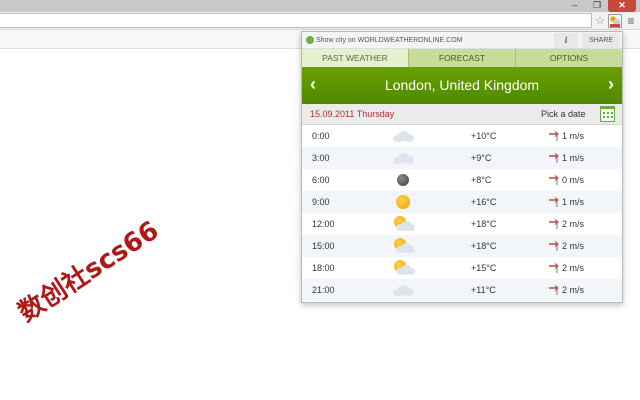 Image resolution: width=640 pixels, height=400 pixels. What do you see at coordinates (600, 21) in the screenshot?
I see `bookmark-star-icon: ☆` at bounding box center [600, 21].